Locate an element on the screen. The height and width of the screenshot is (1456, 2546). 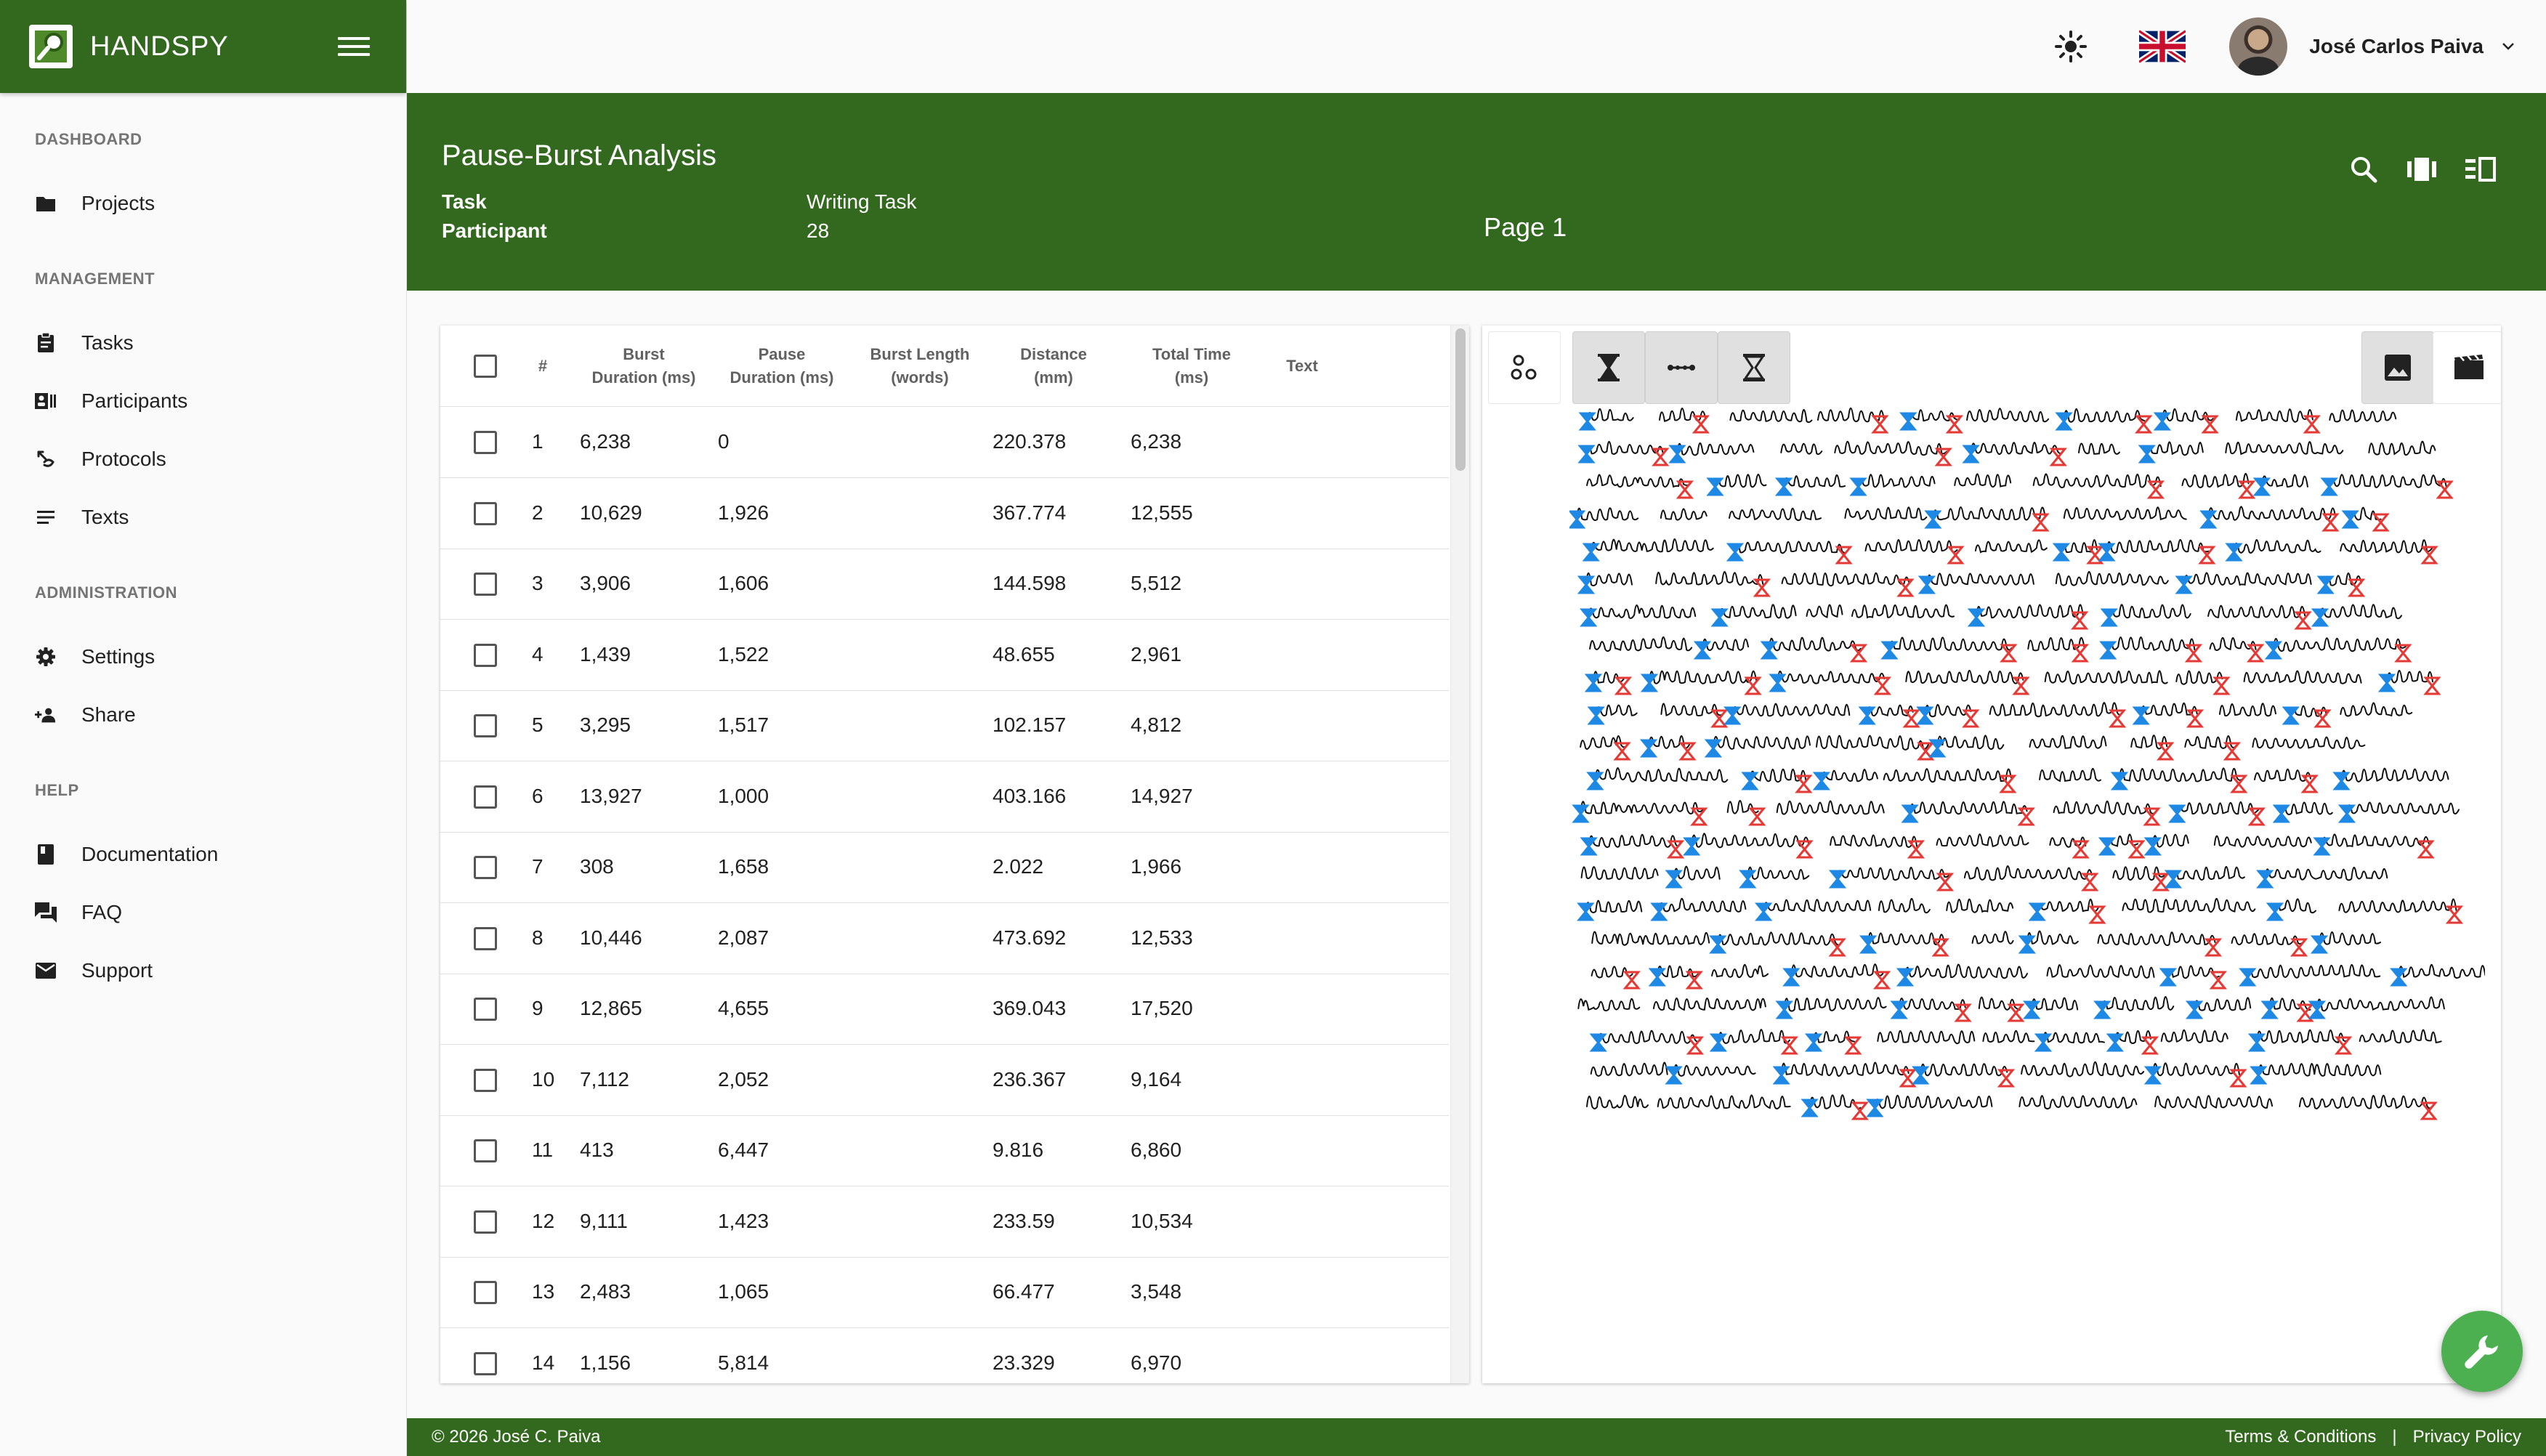
nav-item-tasks: Tasks is located at coordinates (204, 343).